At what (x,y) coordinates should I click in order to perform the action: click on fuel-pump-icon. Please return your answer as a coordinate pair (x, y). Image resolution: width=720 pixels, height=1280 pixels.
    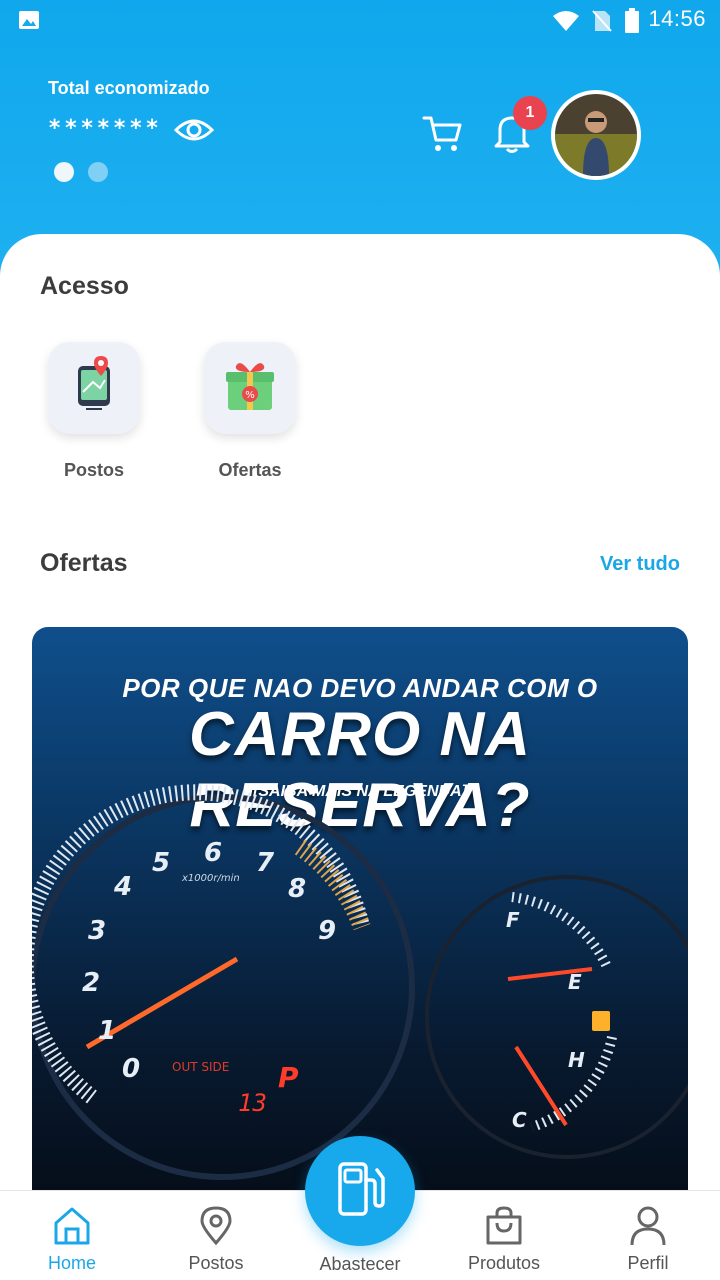
    Looking at the image, I should click on (361, 1189).